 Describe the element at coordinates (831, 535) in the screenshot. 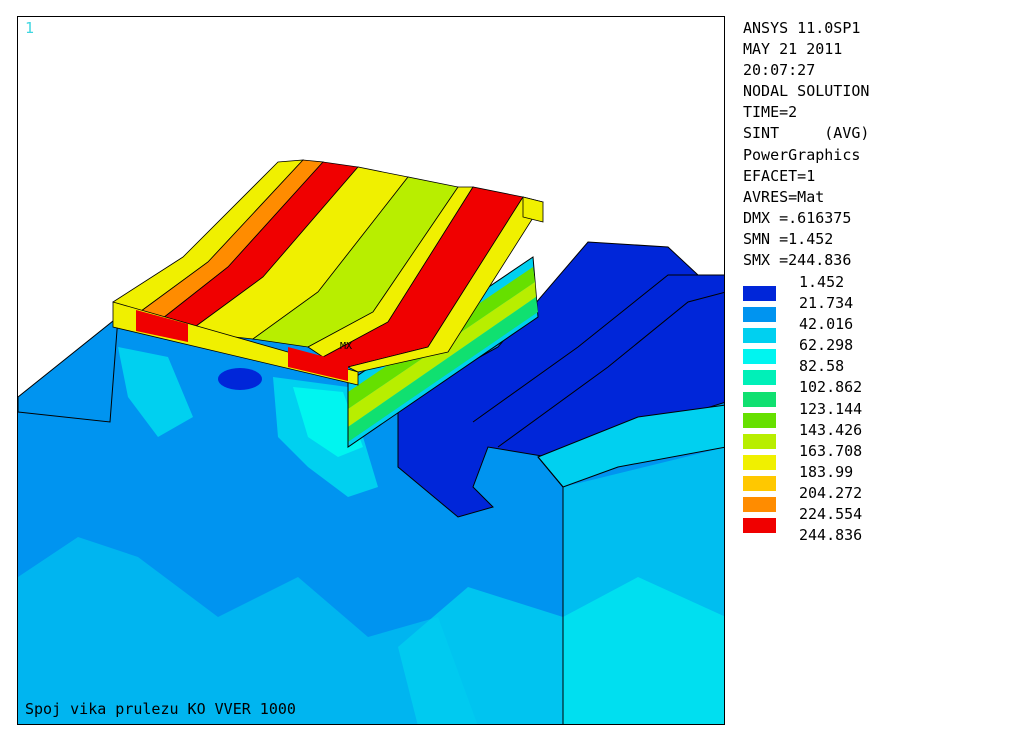

I see `legend-value: 244.836` at that location.